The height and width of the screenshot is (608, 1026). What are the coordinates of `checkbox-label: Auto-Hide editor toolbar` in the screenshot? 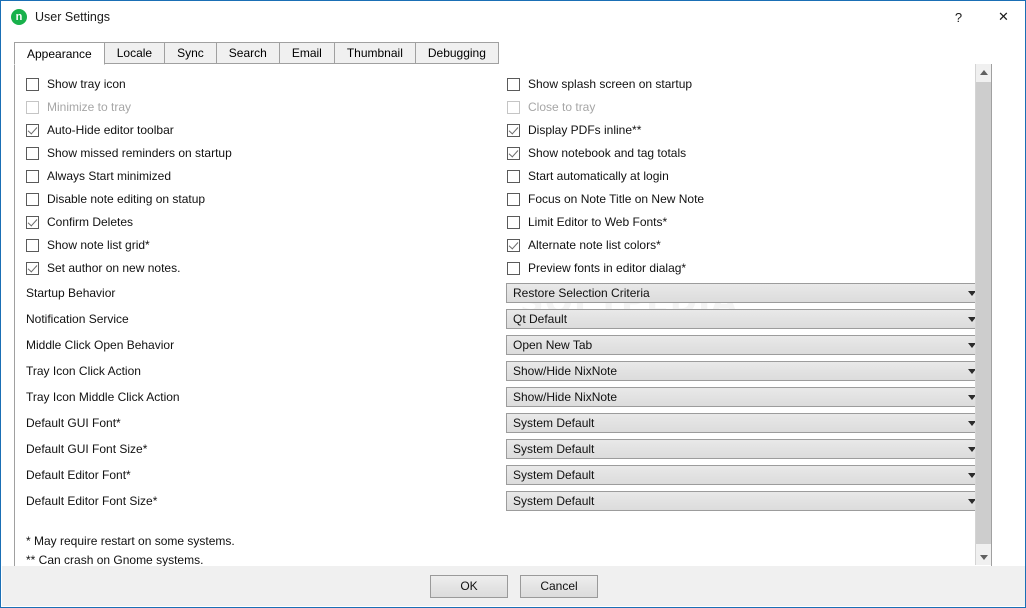 It's located at (110, 130).